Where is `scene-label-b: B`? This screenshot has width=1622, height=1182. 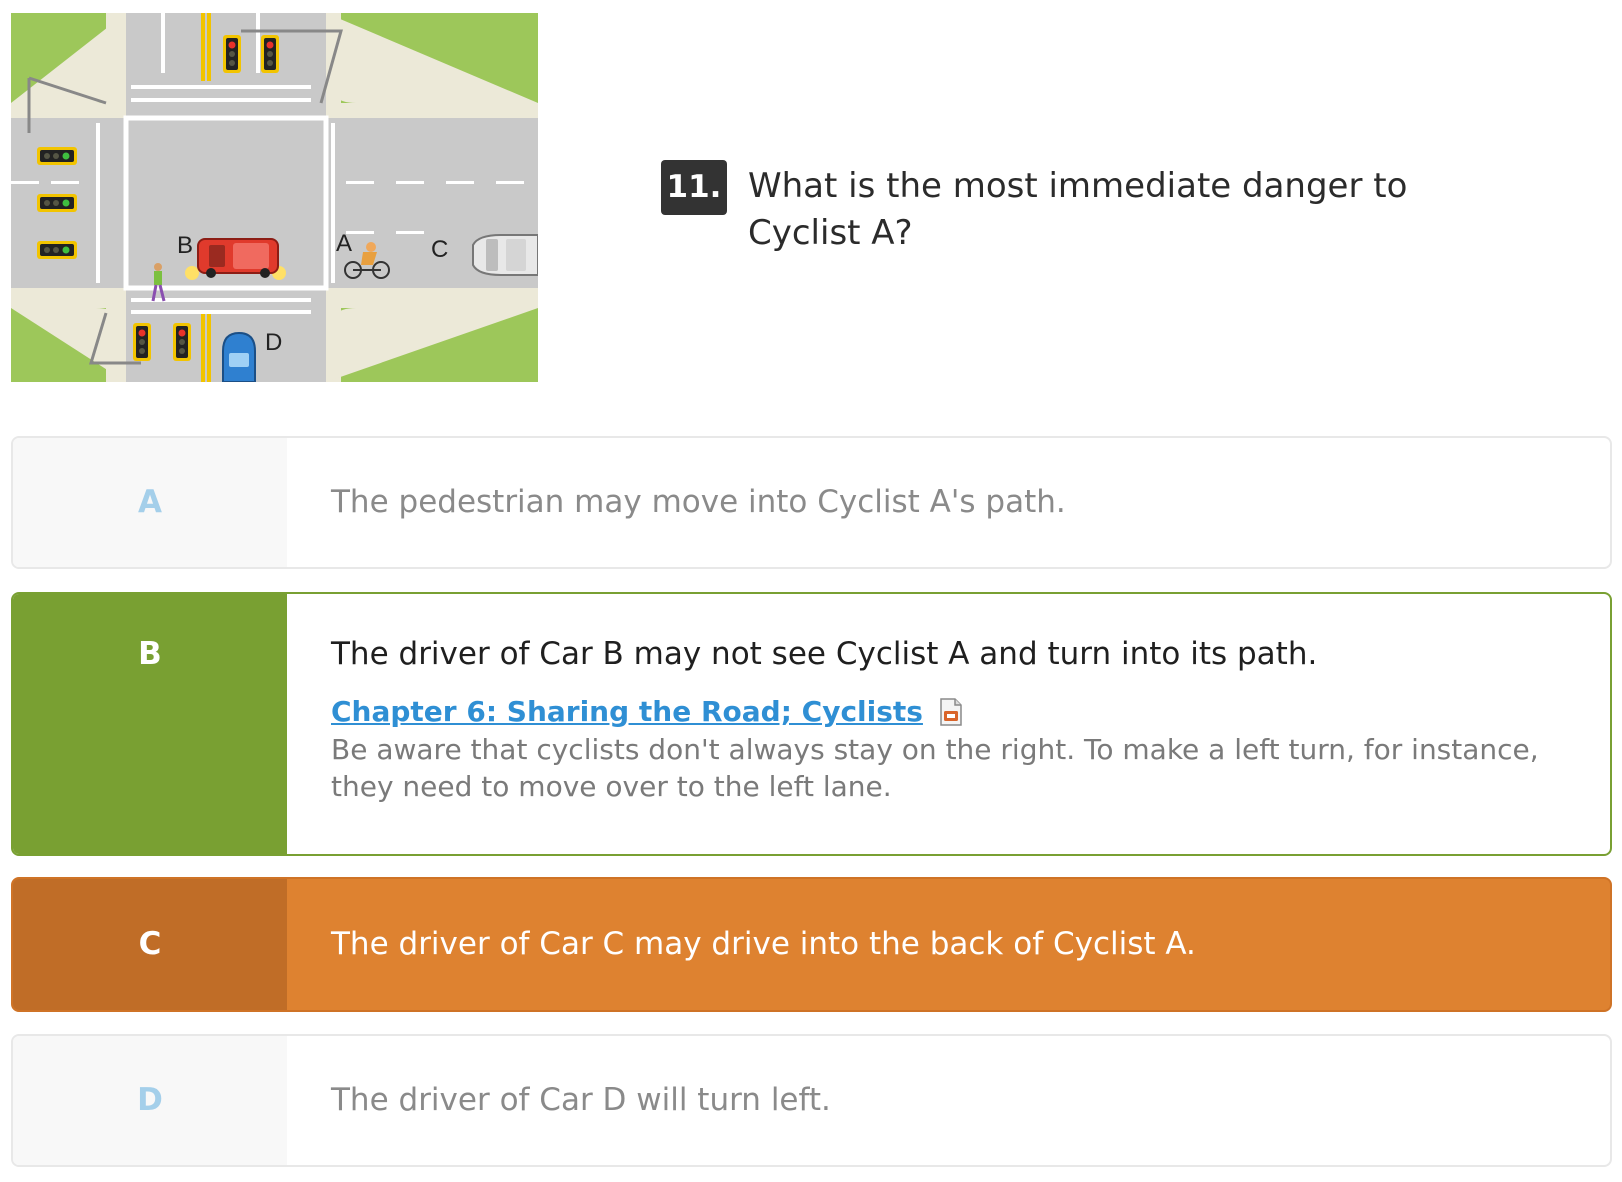 scene-label-b: B is located at coordinates (185, 245).